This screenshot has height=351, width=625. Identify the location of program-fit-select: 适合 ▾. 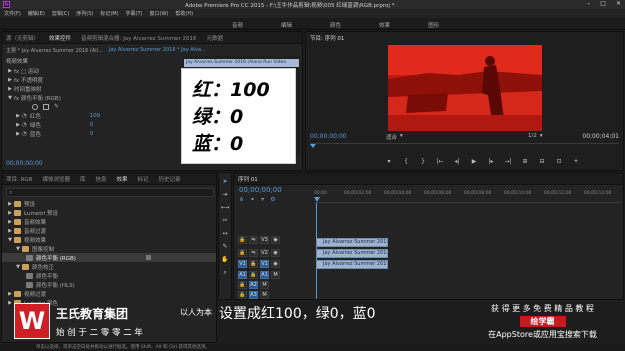
(394, 137).